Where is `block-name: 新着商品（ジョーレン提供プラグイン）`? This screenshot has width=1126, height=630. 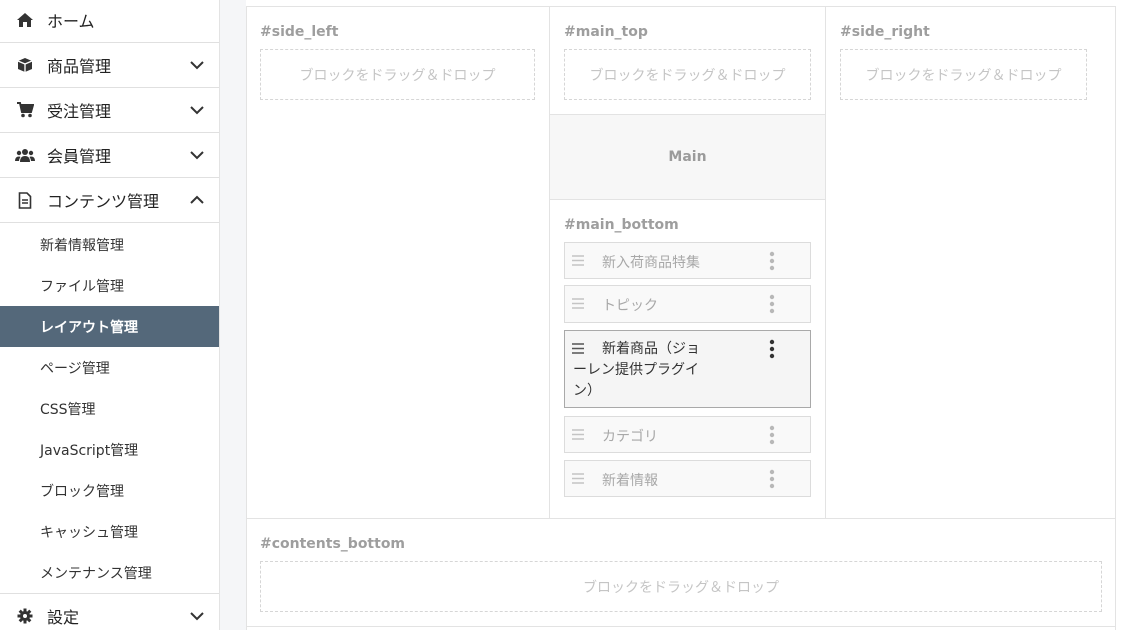
block-name: 新着商品（ジョーレン提供プラグイン） is located at coordinates (636, 370).